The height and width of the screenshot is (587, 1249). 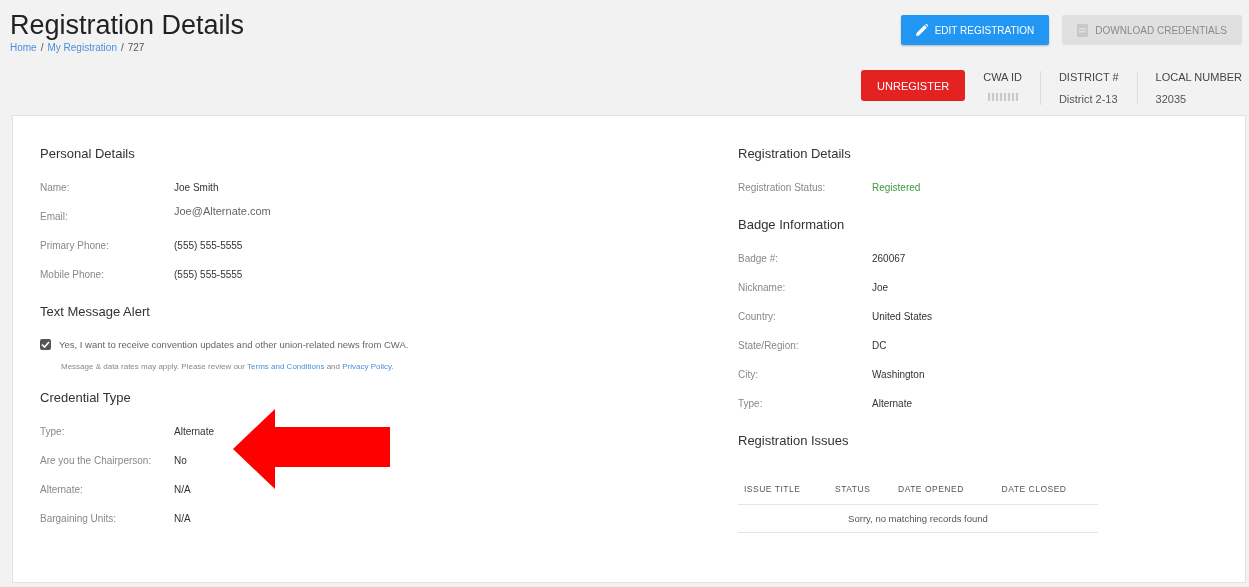 I want to click on field-value: Joe Smith, so click(x=197, y=188).